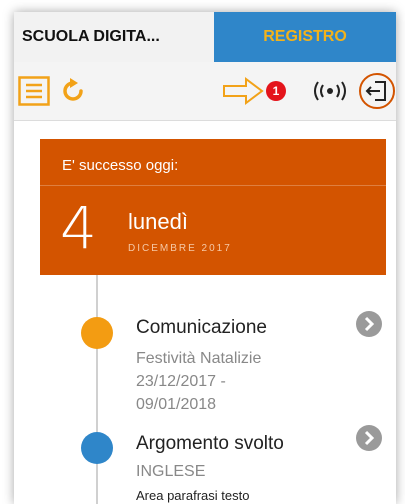  I want to click on timeline-dot-comunicazione, so click(97, 333).